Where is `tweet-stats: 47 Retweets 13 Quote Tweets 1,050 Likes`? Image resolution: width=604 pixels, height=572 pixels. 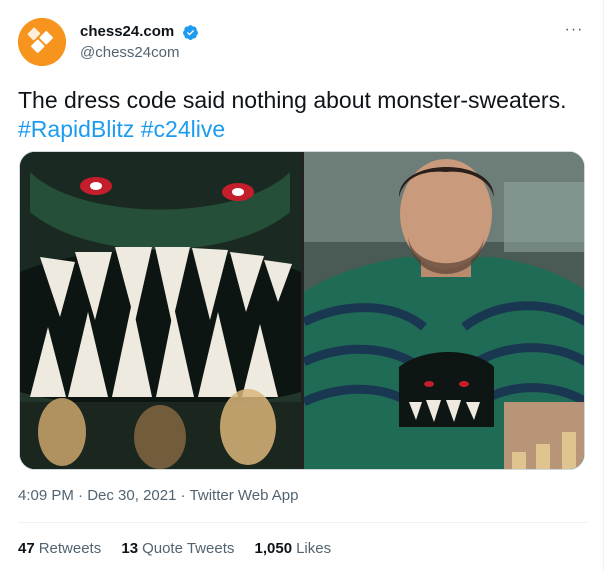
tweet-stats: 47 Retweets 13 Quote Tweets 1,050 Likes is located at coordinates (182, 549).